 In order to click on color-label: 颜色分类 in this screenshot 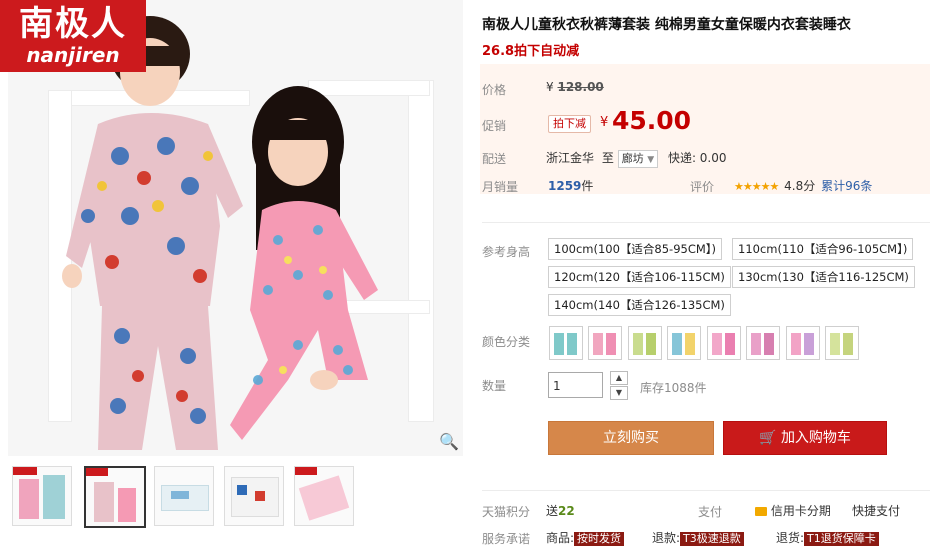, I will do `click(506, 342)`.